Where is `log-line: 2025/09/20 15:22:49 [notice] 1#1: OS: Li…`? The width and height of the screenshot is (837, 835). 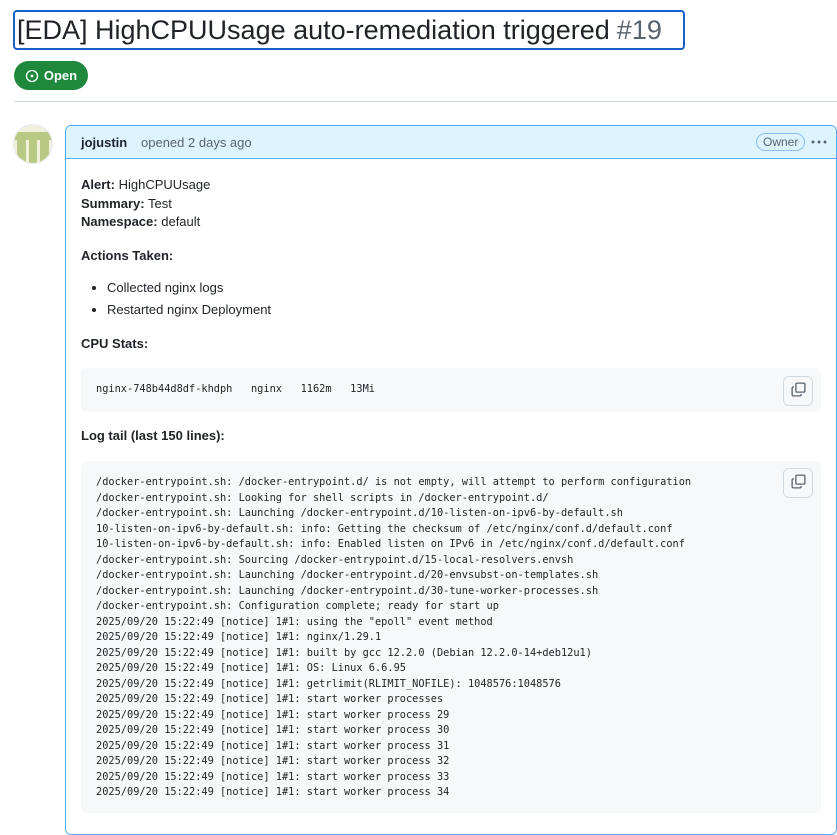 log-line: 2025/09/20 15:22:49 [notice] 1#1: OS: Li… is located at coordinates (251, 668).